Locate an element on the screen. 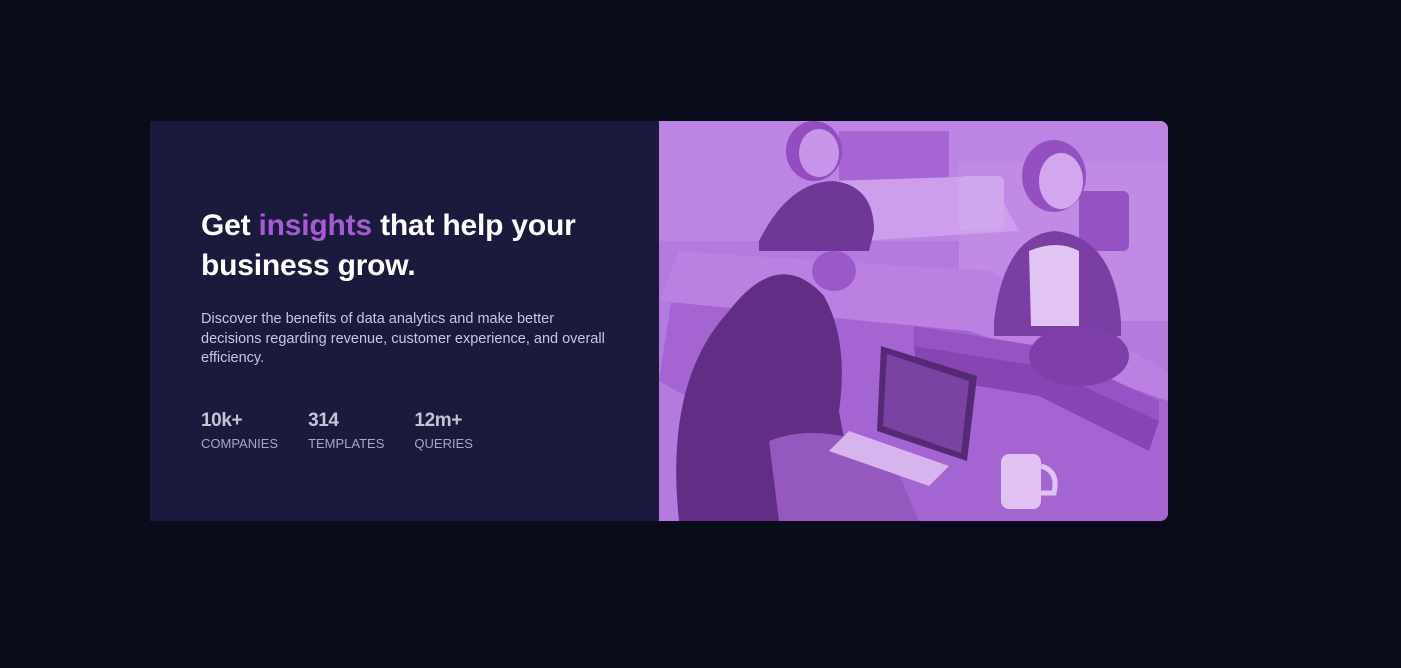 The height and width of the screenshot is (668, 1401). stat-templates: 314 TEMPLATES is located at coordinates (346, 431).